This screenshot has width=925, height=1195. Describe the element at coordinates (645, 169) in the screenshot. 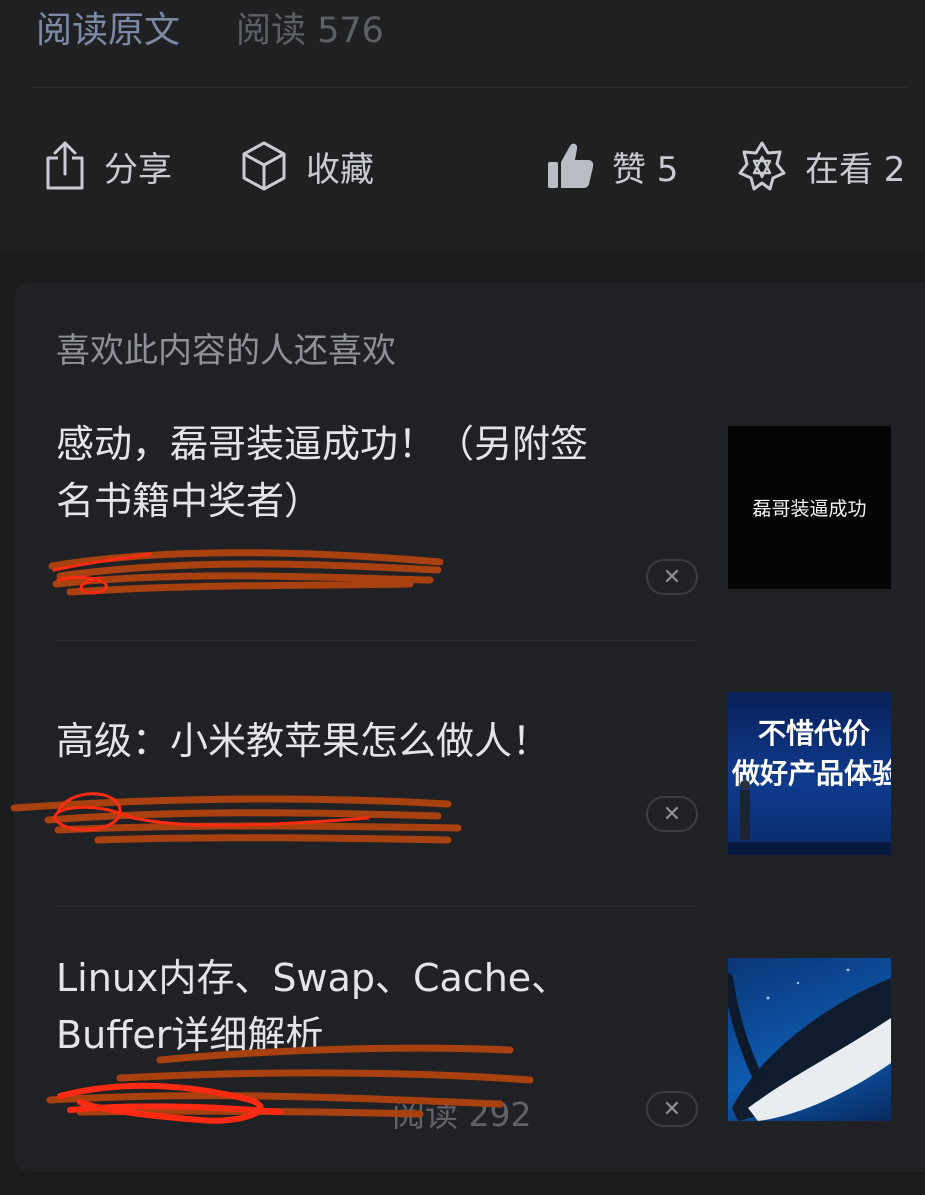

I see `like-label: 赞 5` at that location.